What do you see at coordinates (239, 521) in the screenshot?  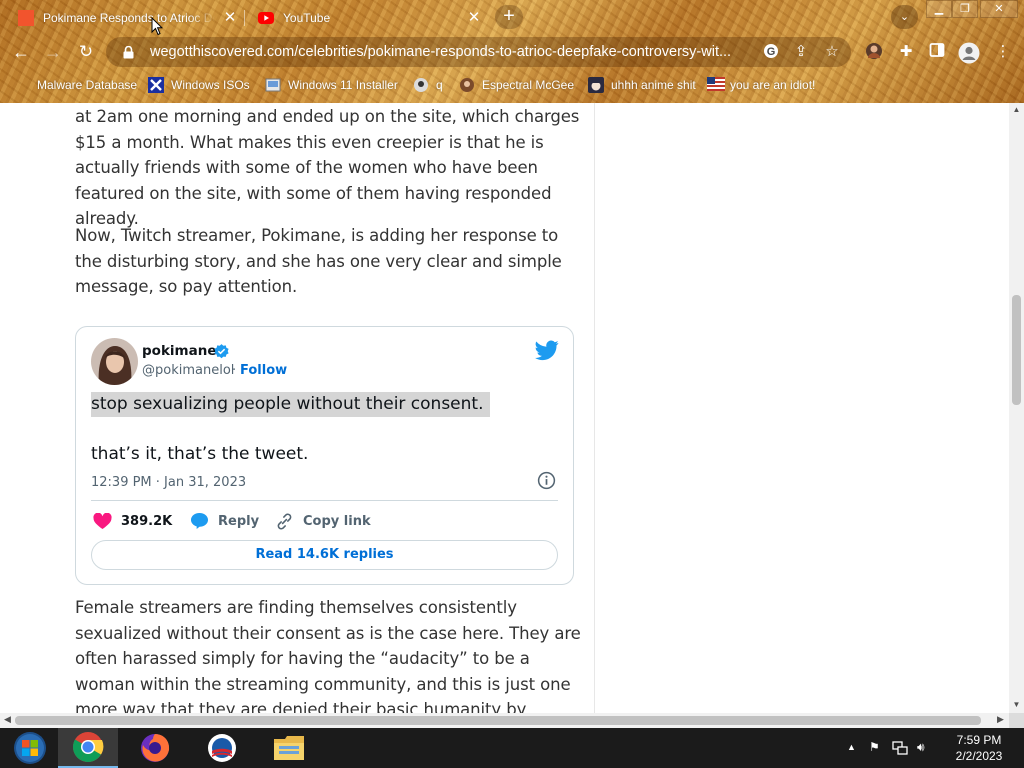 I see `reply-label: Reply` at bounding box center [239, 521].